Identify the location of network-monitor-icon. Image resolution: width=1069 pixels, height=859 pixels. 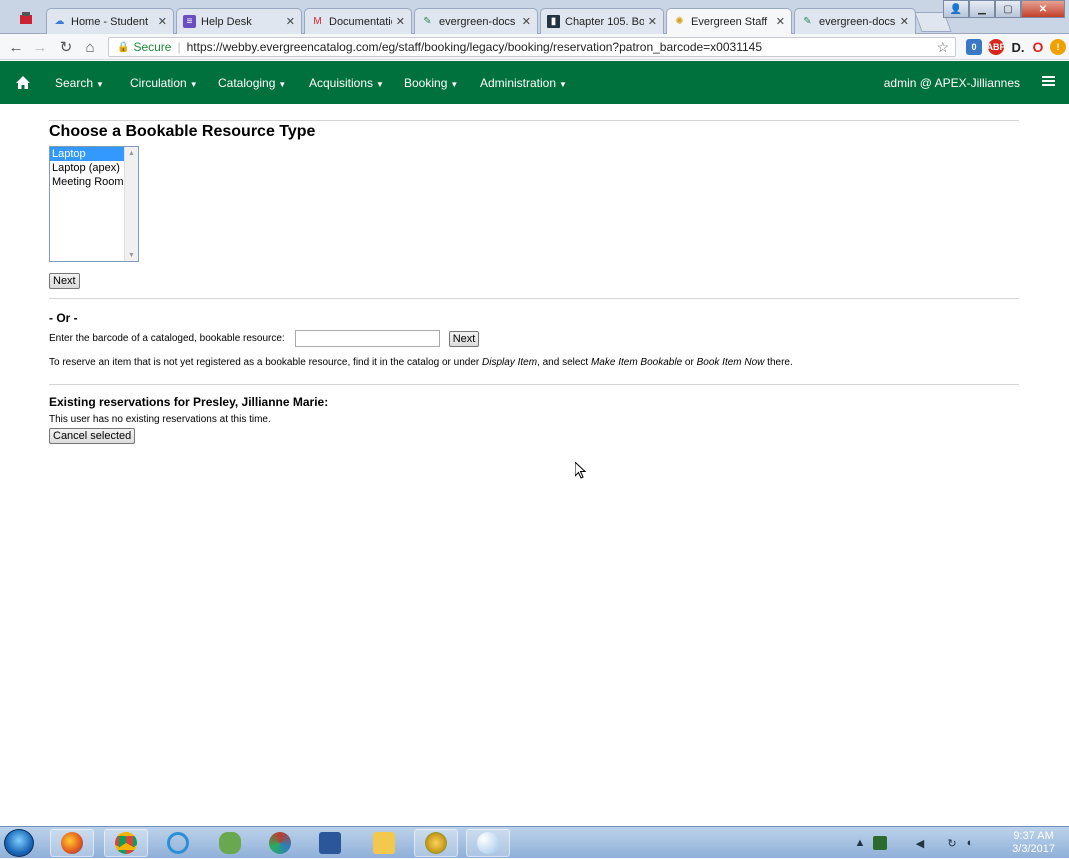
(880, 843).